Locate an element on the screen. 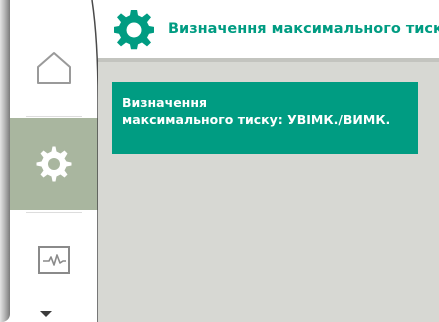 The height and width of the screenshot is (322, 439). header: Визначення максимального тиску is located at coordinates (268, 29).